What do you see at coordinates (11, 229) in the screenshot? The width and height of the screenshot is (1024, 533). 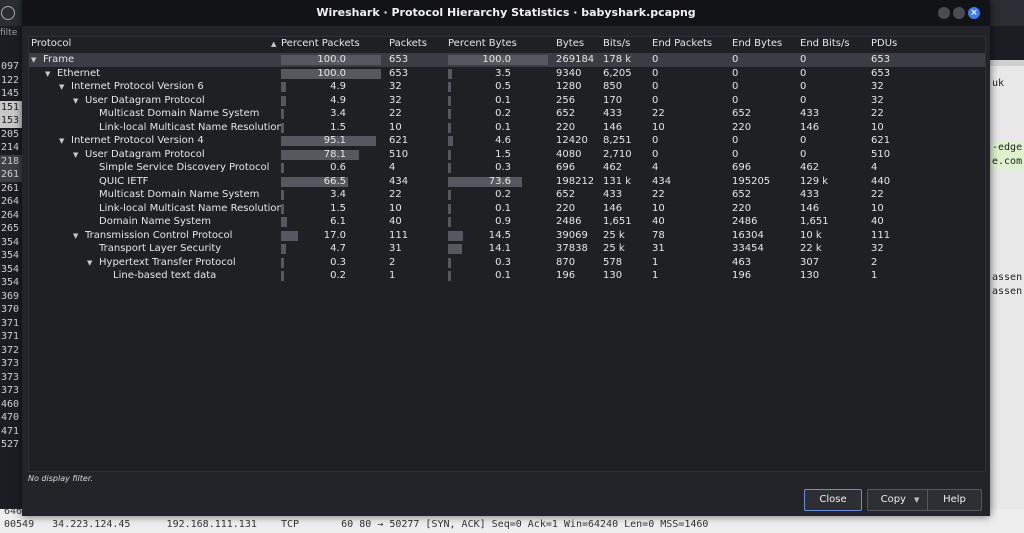 I see `packet-row-fragment: 265` at bounding box center [11, 229].